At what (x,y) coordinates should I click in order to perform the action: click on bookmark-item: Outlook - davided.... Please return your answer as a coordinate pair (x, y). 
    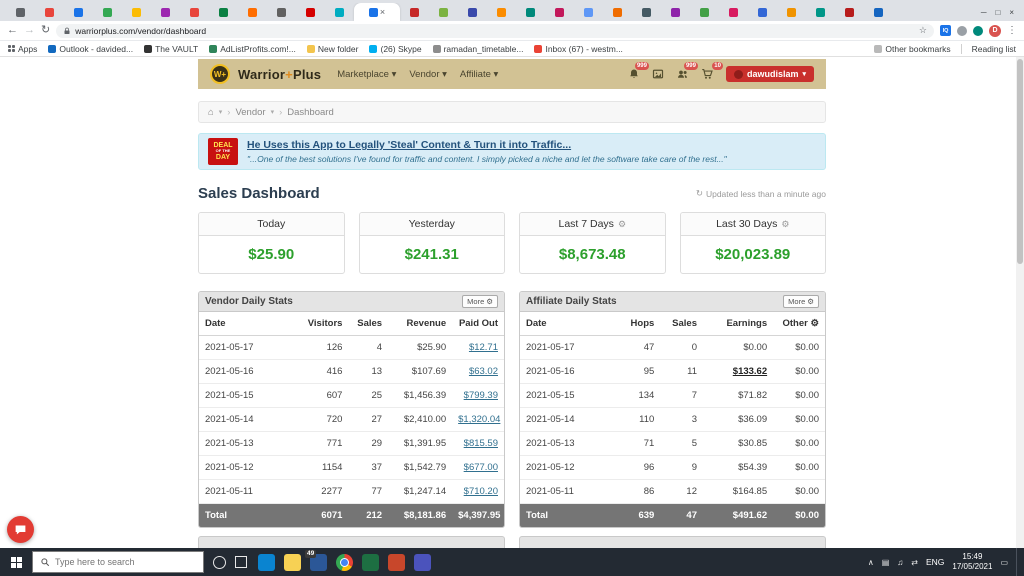
    Looking at the image, I should click on (90, 49).